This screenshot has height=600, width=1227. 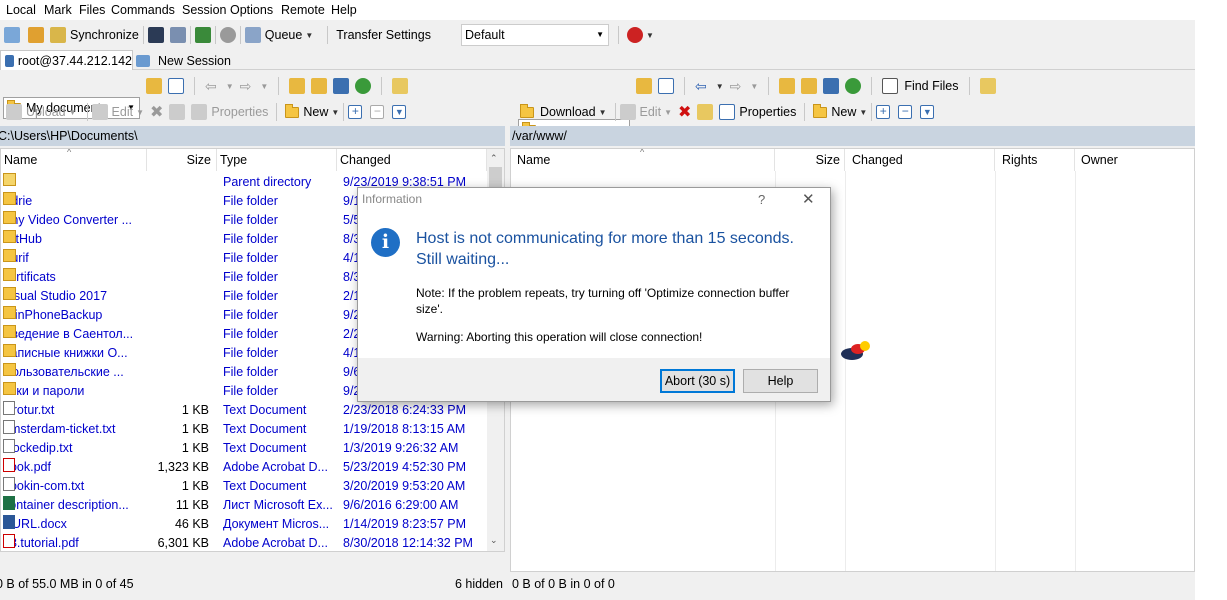 What do you see at coordinates (143, 10) in the screenshot?
I see `menu-commands: Commands` at bounding box center [143, 10].